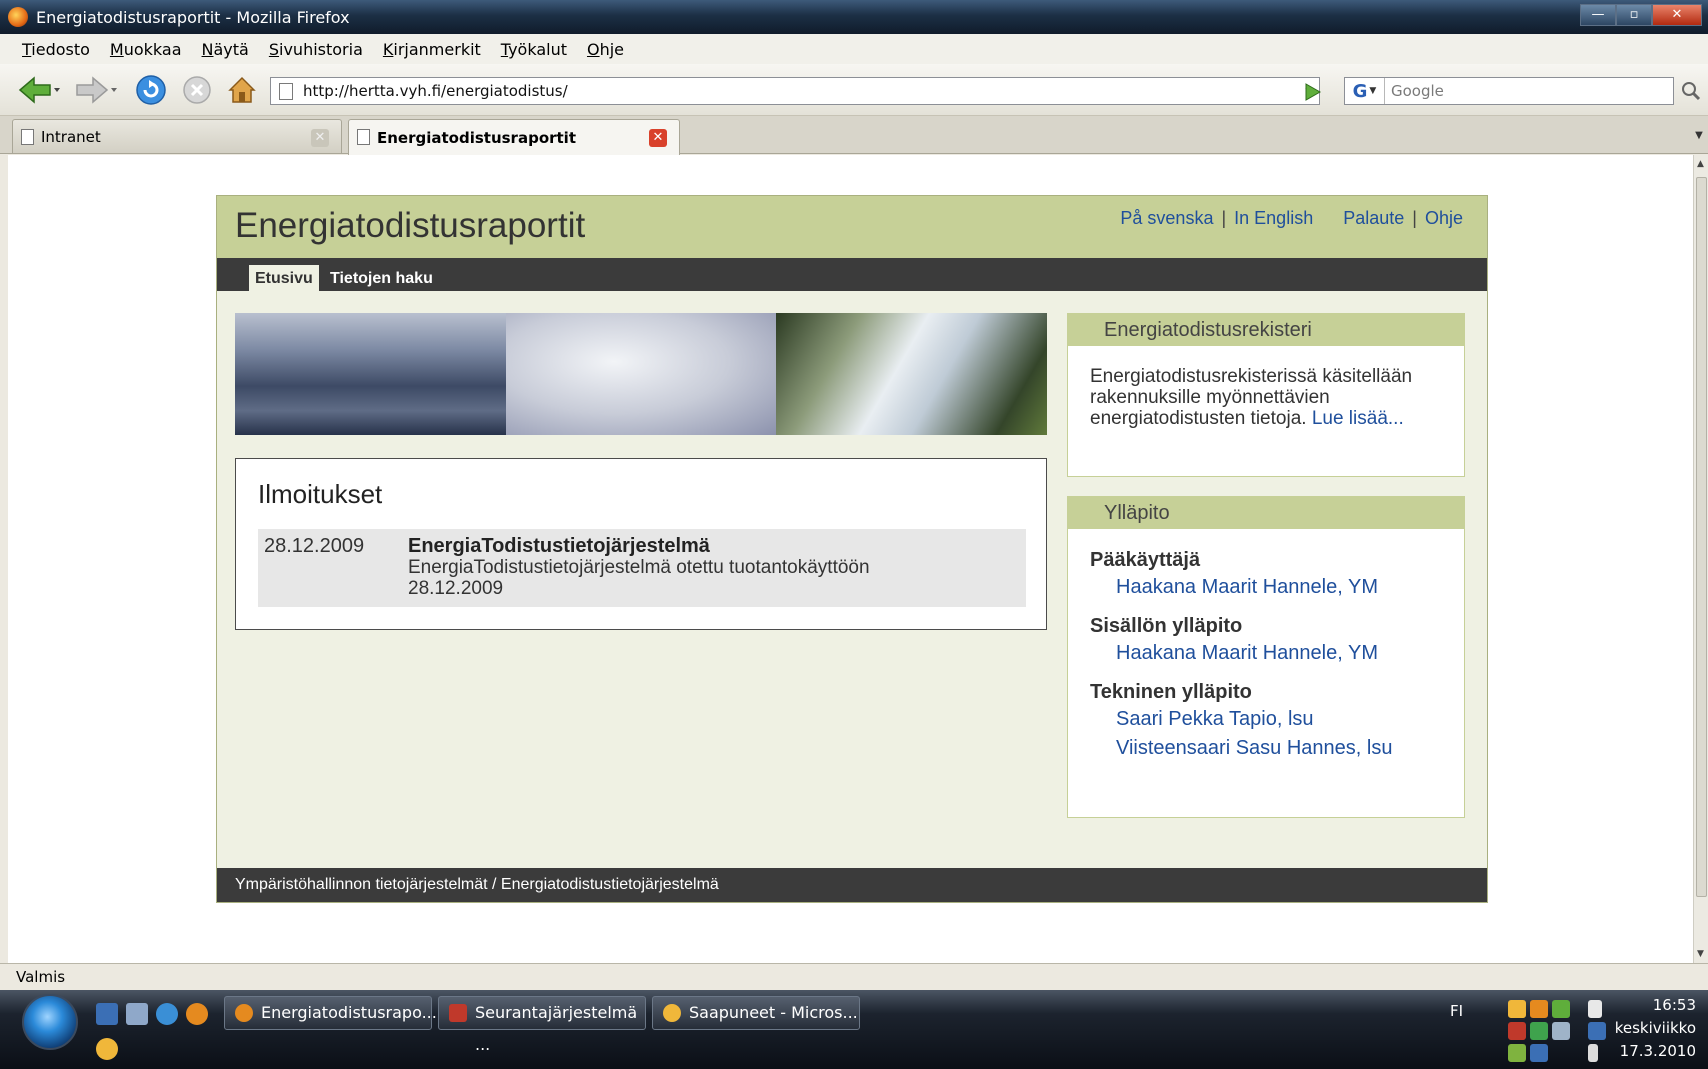  Describe the element at coordinates (514, 137) in the screenshot. I see `tab-energiatodistusraportit: Energiatodistusraportit ✕` at that location.